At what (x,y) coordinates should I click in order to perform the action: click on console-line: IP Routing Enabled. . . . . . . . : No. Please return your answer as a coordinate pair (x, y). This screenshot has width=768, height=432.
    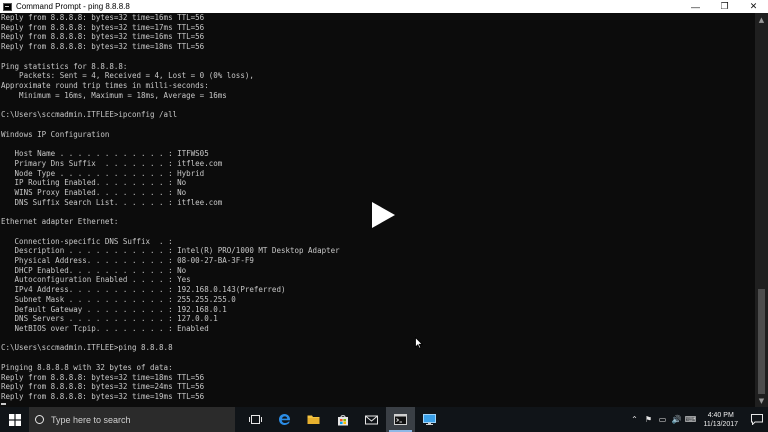
    Looking at the image, I should click on (94, 183).